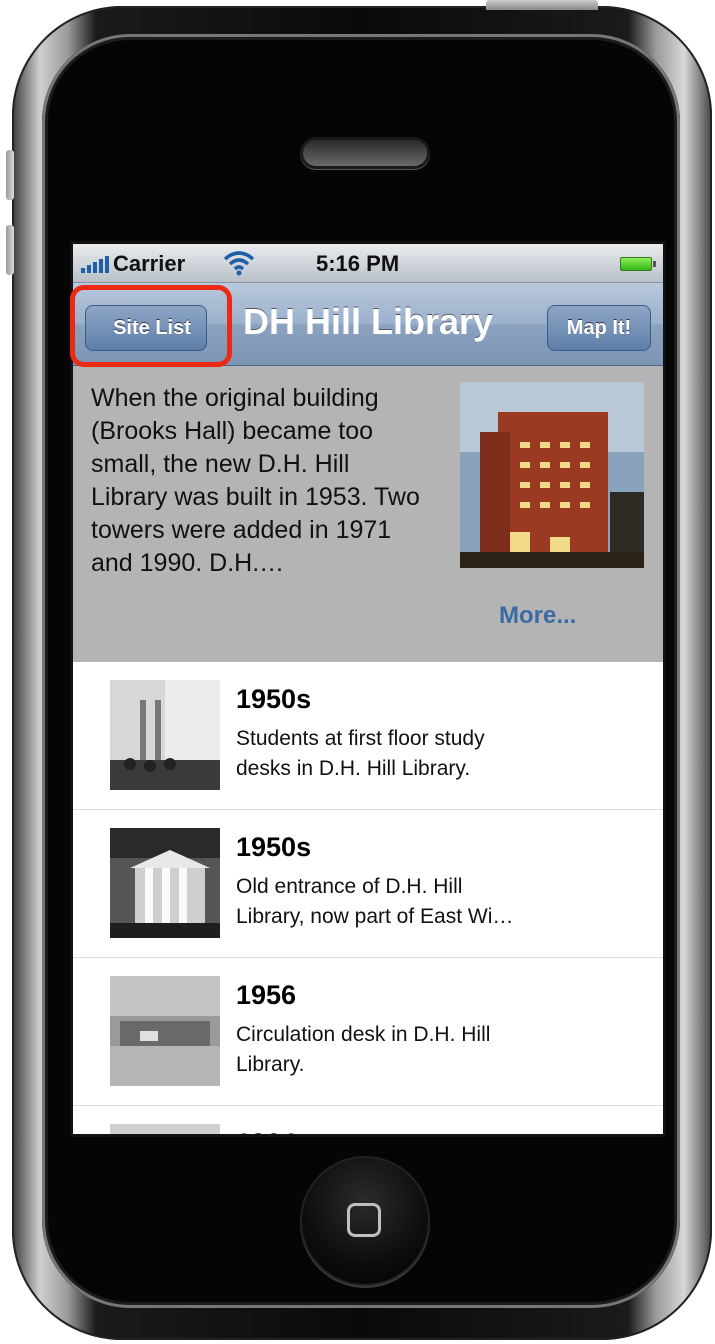  I want to click on home-button, so click(365, 1221).